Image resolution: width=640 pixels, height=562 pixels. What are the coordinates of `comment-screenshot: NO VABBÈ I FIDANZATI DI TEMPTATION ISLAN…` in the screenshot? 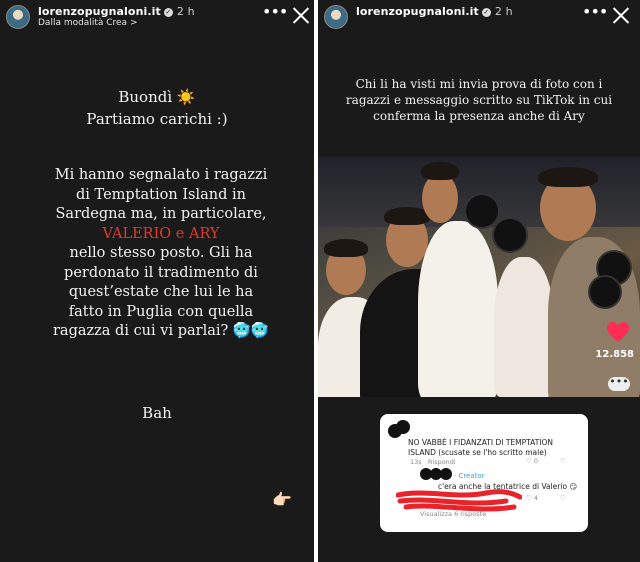 It's located at (484, 473).